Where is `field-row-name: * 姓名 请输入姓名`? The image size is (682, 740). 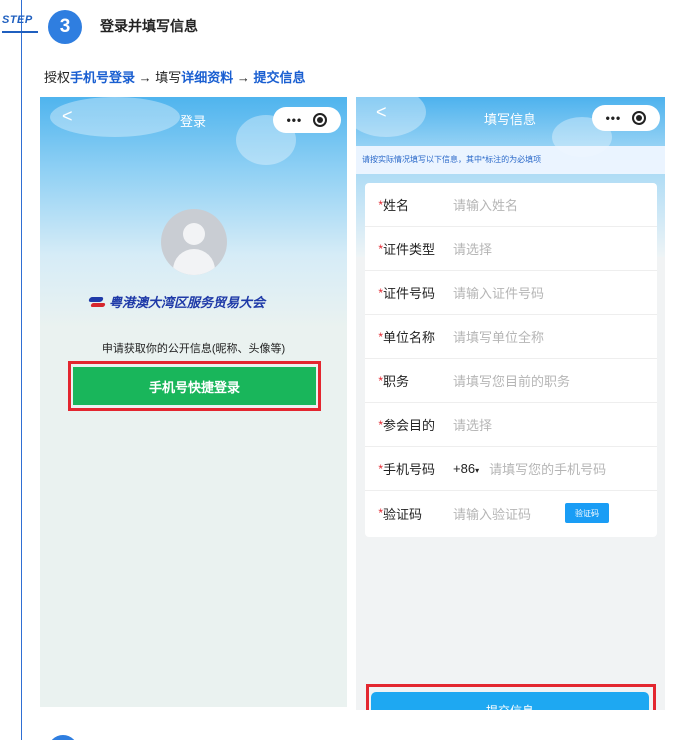 field-row-name: * 姓名 请输入姓名 is located at coordinates (511, 205).